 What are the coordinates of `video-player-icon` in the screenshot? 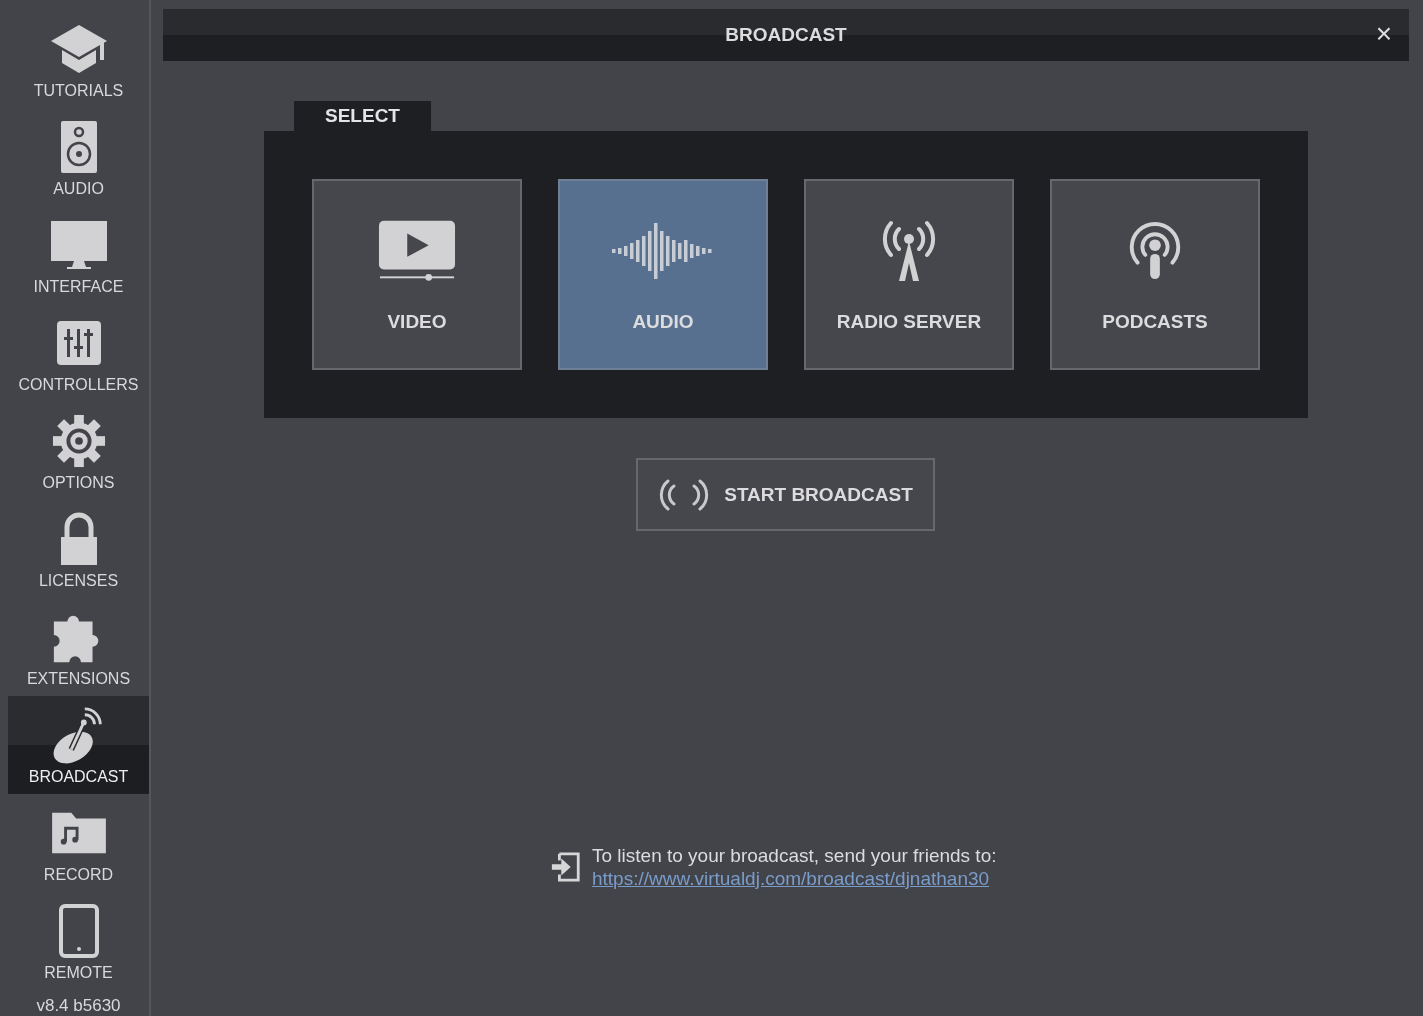 It's located at (417, 251).